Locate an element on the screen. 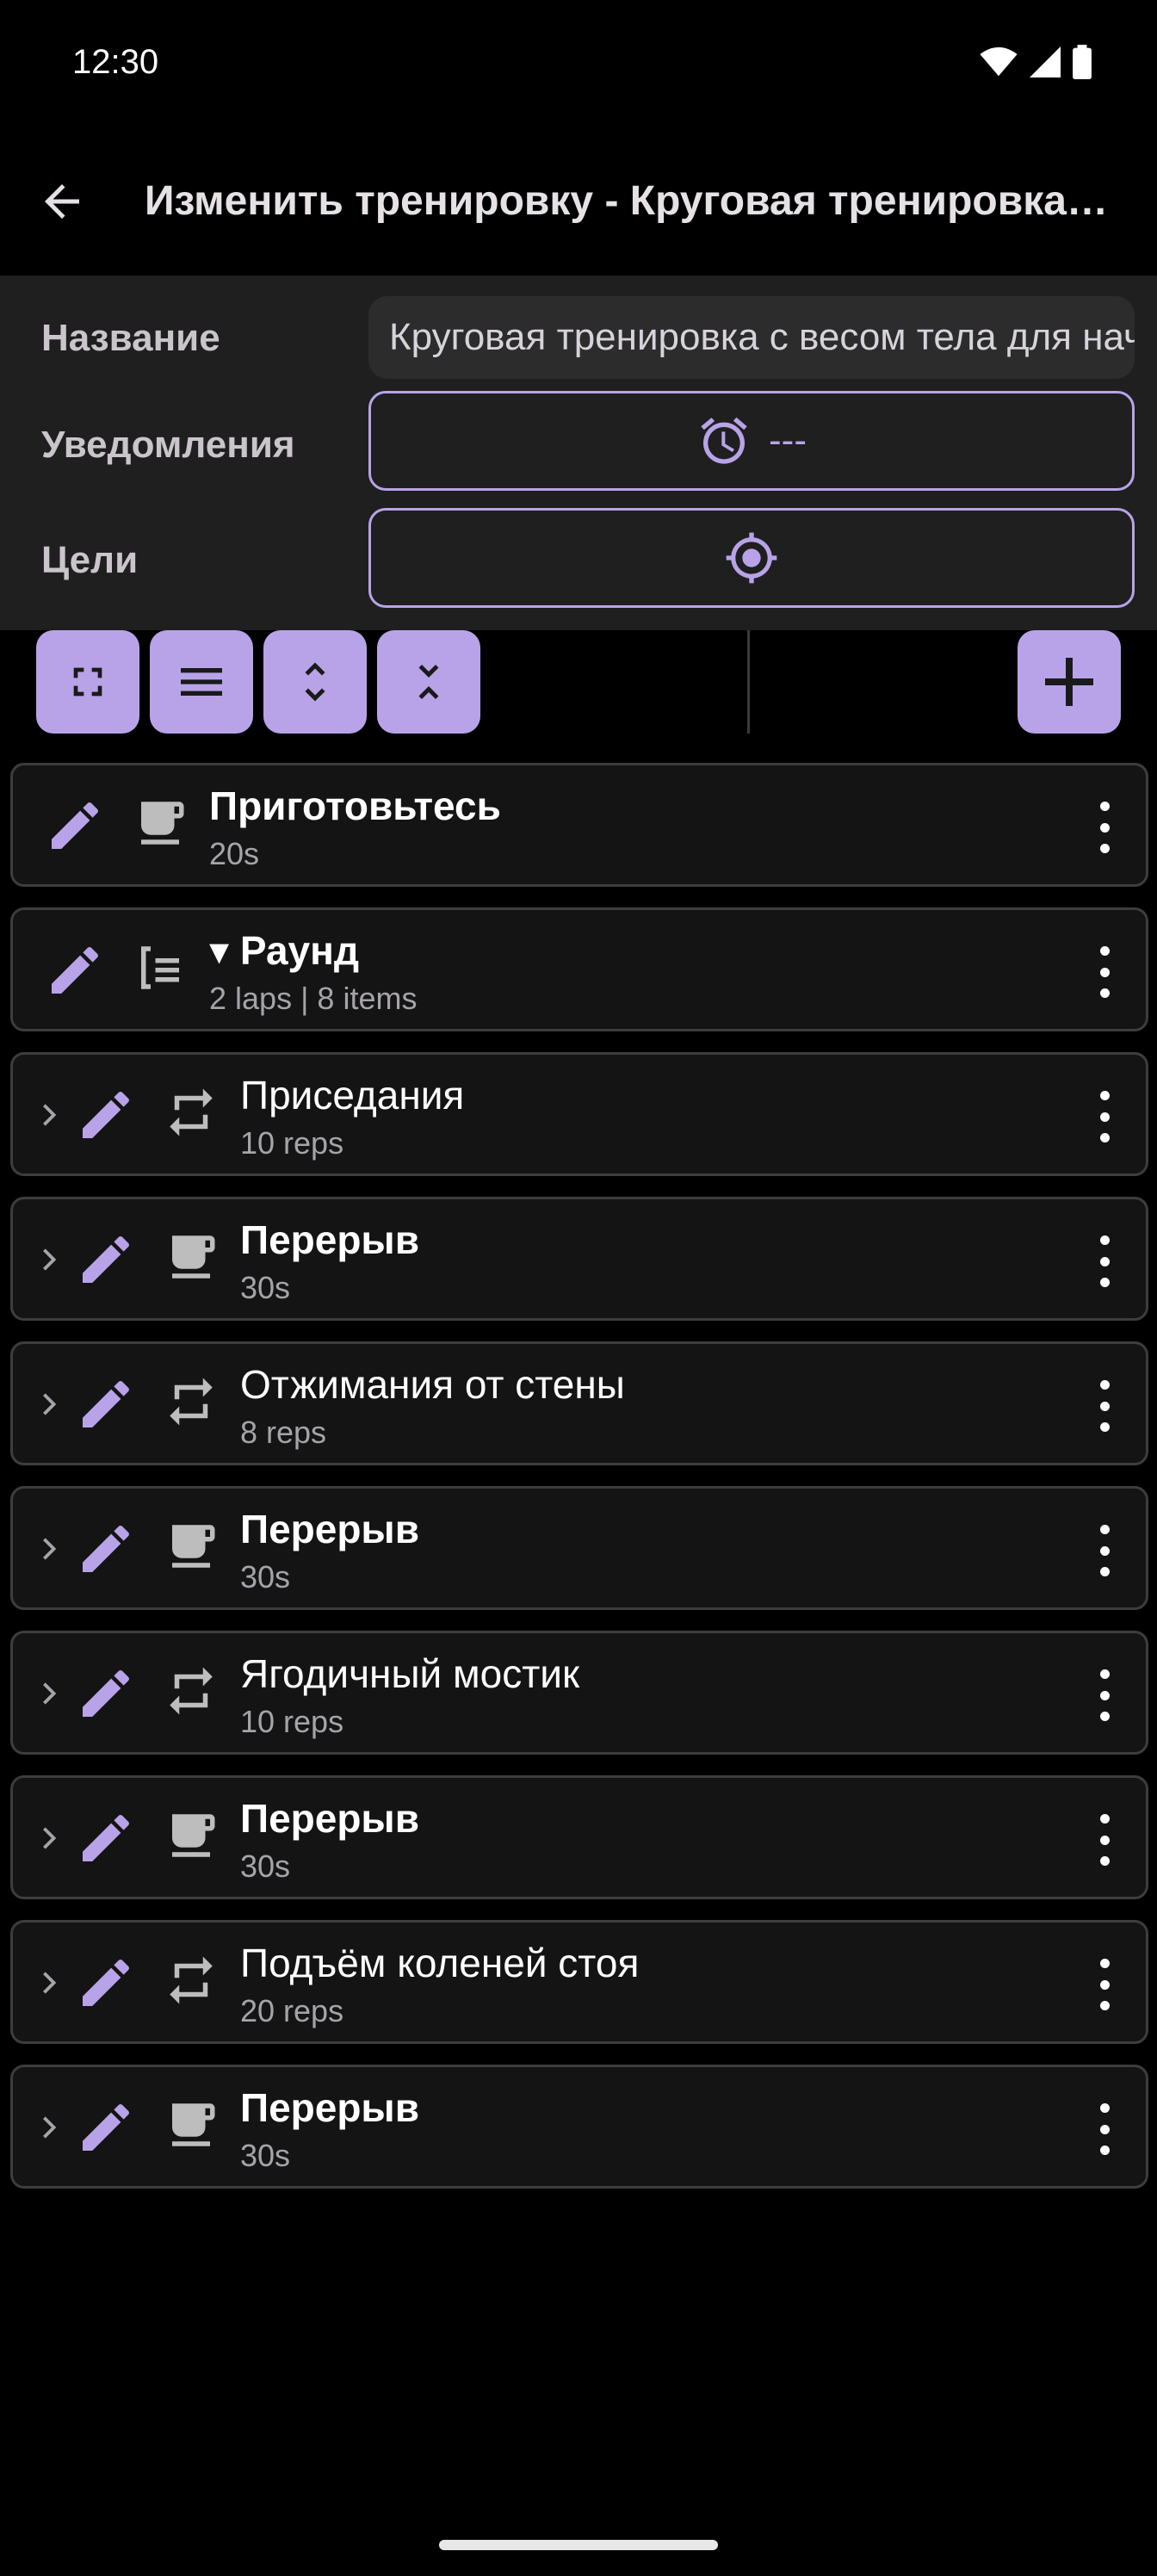  wifi-icon is located at coordinates (999, 62).